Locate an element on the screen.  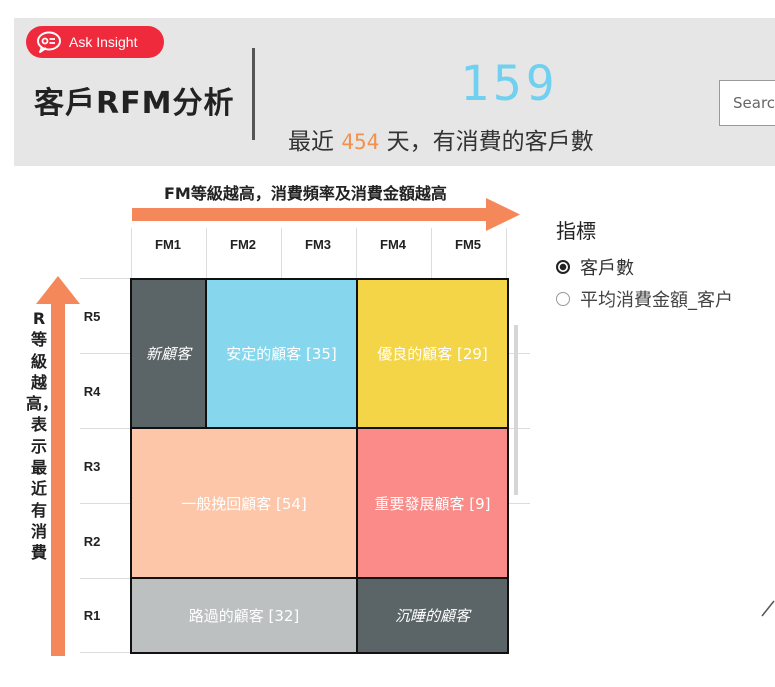
segment-label: 安定的顧客 [35] is located at coordinates (281, 354).